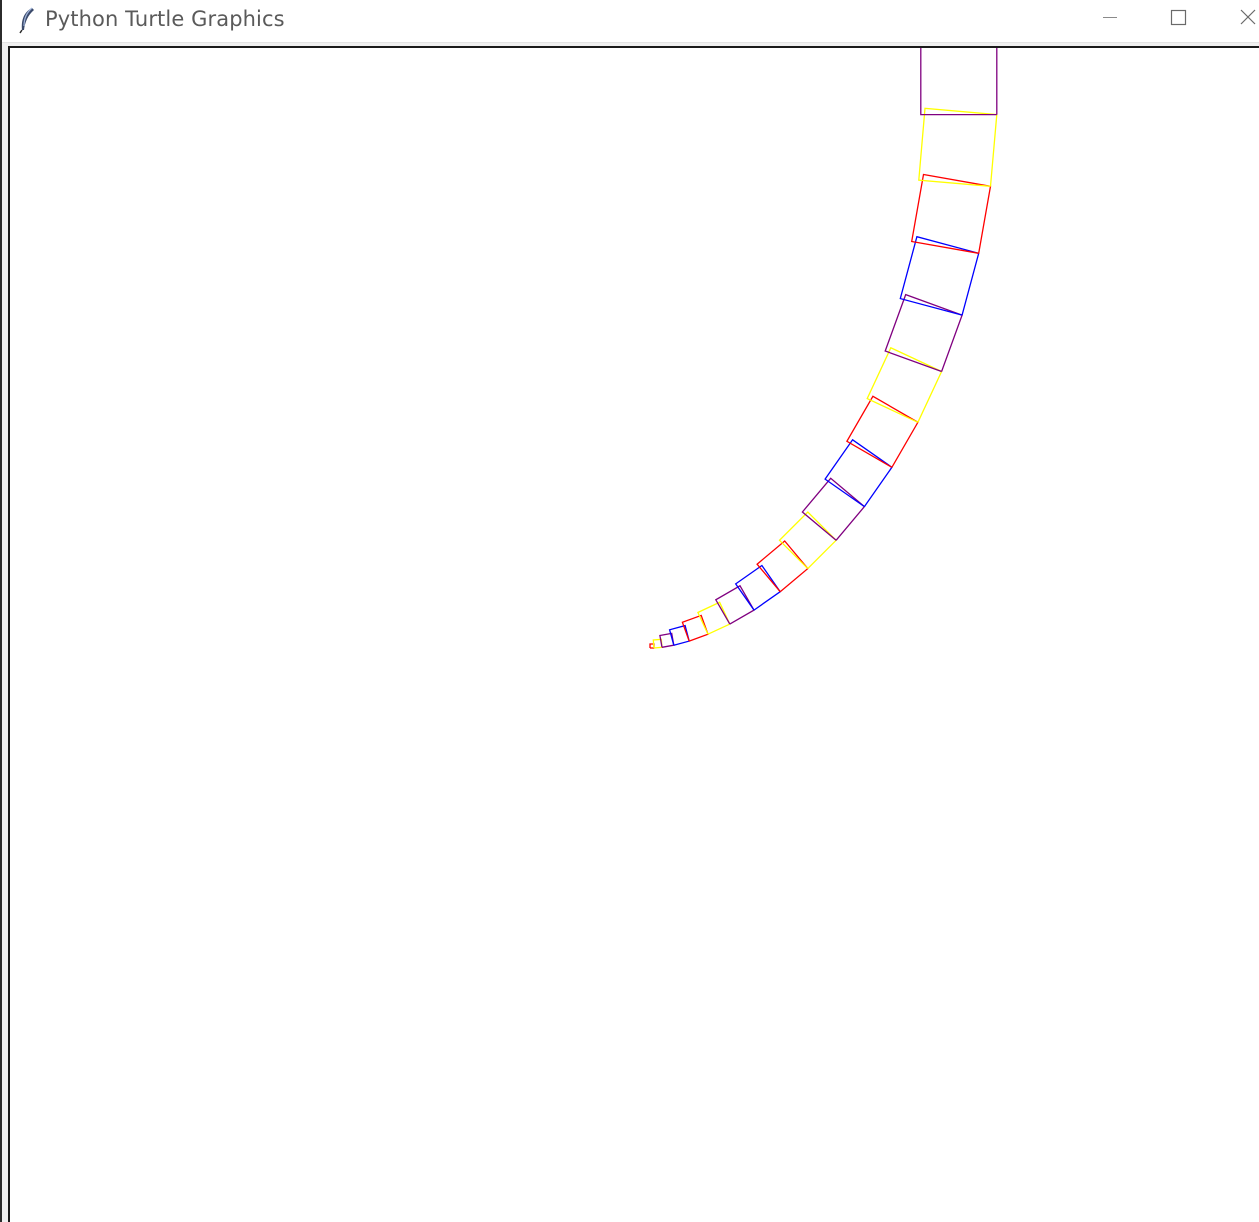  I want to click on close-button, so click(1236, 19).